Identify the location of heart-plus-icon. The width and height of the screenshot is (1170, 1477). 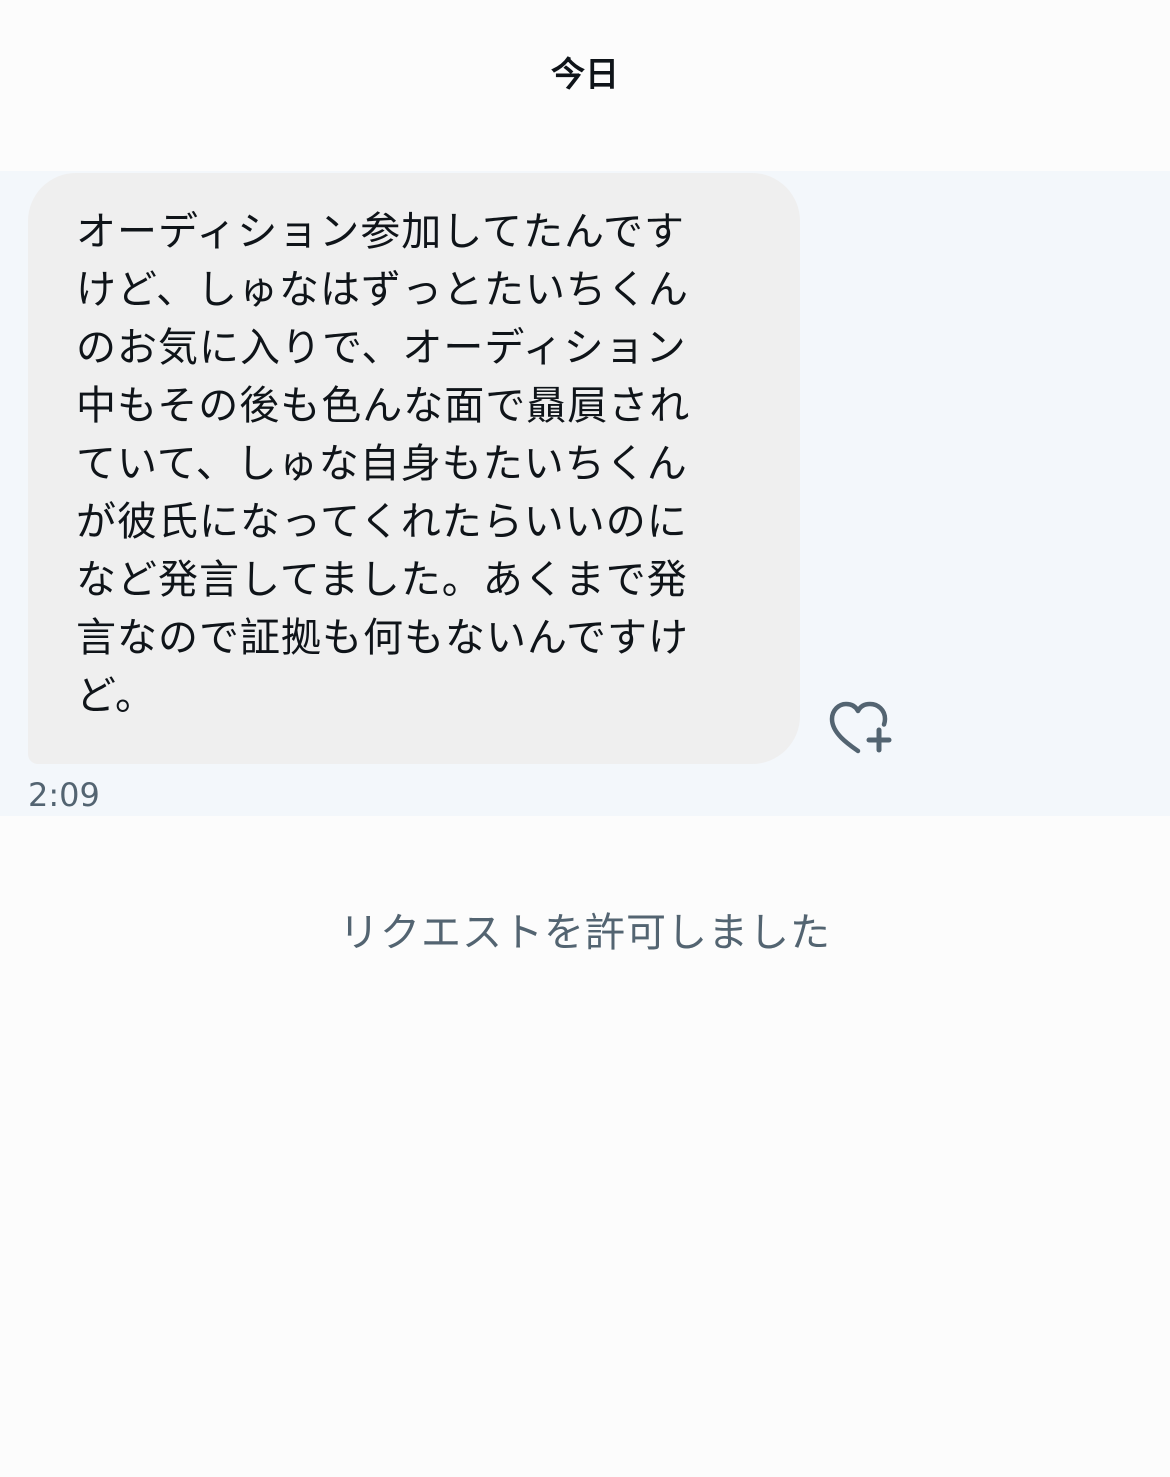
(860, 727).